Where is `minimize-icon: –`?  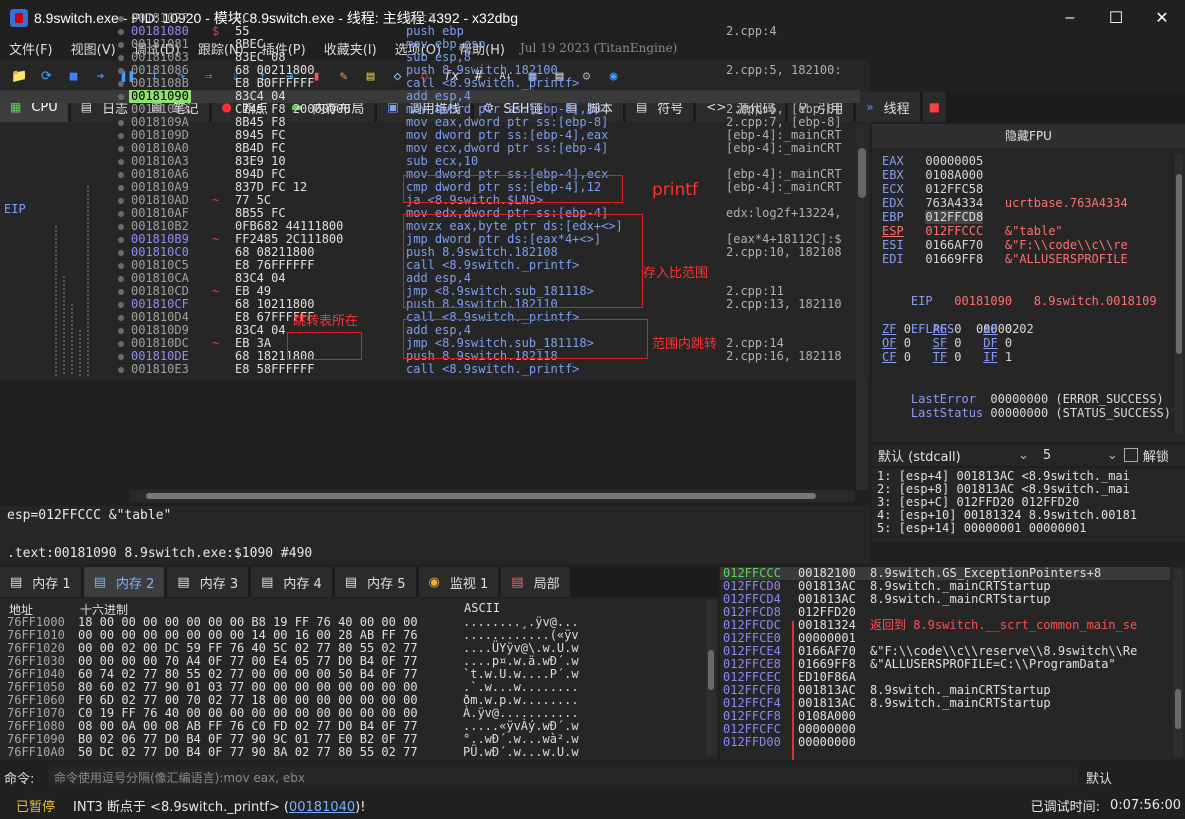 minimize-icon: – is located at coordinates (1070, 18).